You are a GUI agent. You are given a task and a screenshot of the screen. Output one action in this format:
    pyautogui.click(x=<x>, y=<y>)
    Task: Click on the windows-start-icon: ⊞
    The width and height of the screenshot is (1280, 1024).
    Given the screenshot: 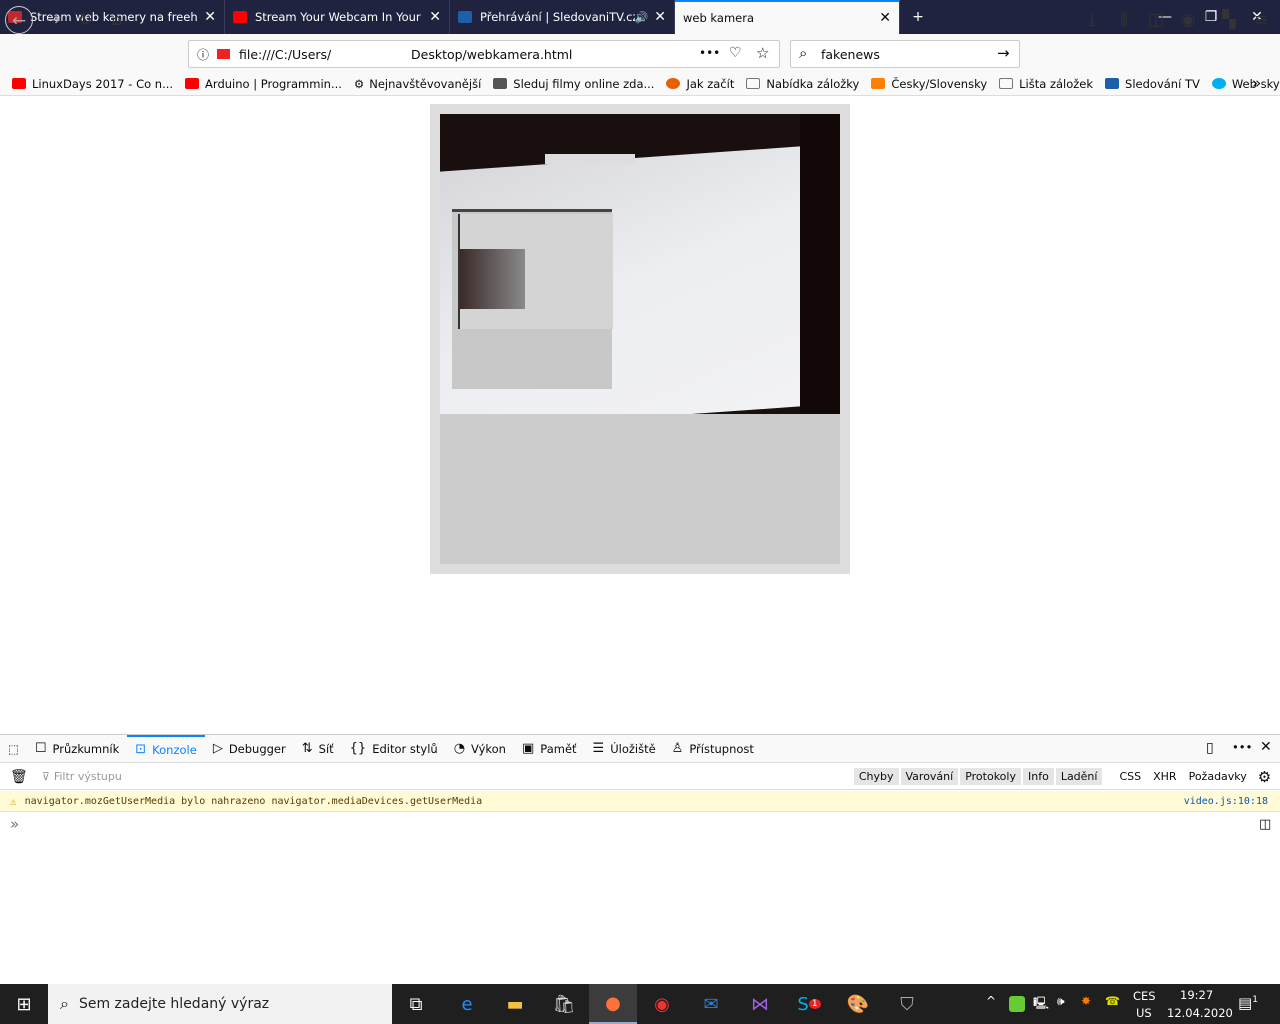 What is the action you would take?
    pyautogui.click(x=24, y=1004)
    